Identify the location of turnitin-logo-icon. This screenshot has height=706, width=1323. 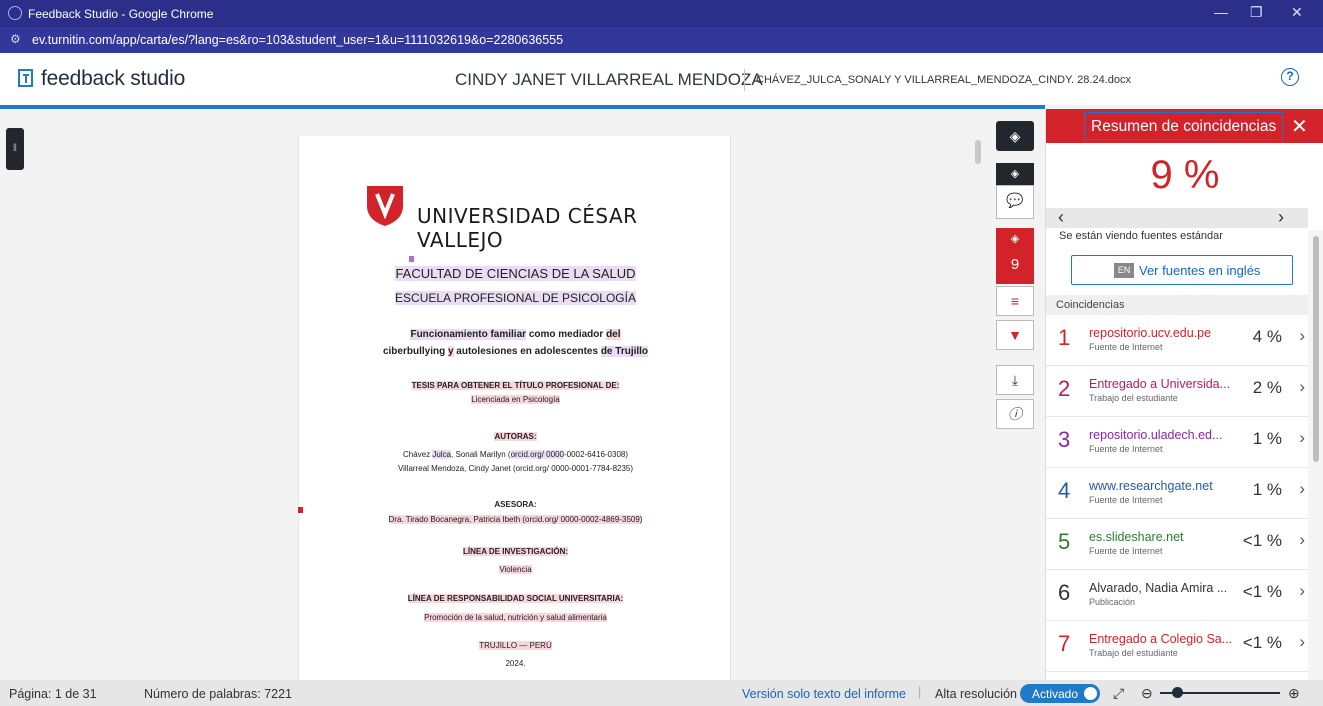
(25, 78).